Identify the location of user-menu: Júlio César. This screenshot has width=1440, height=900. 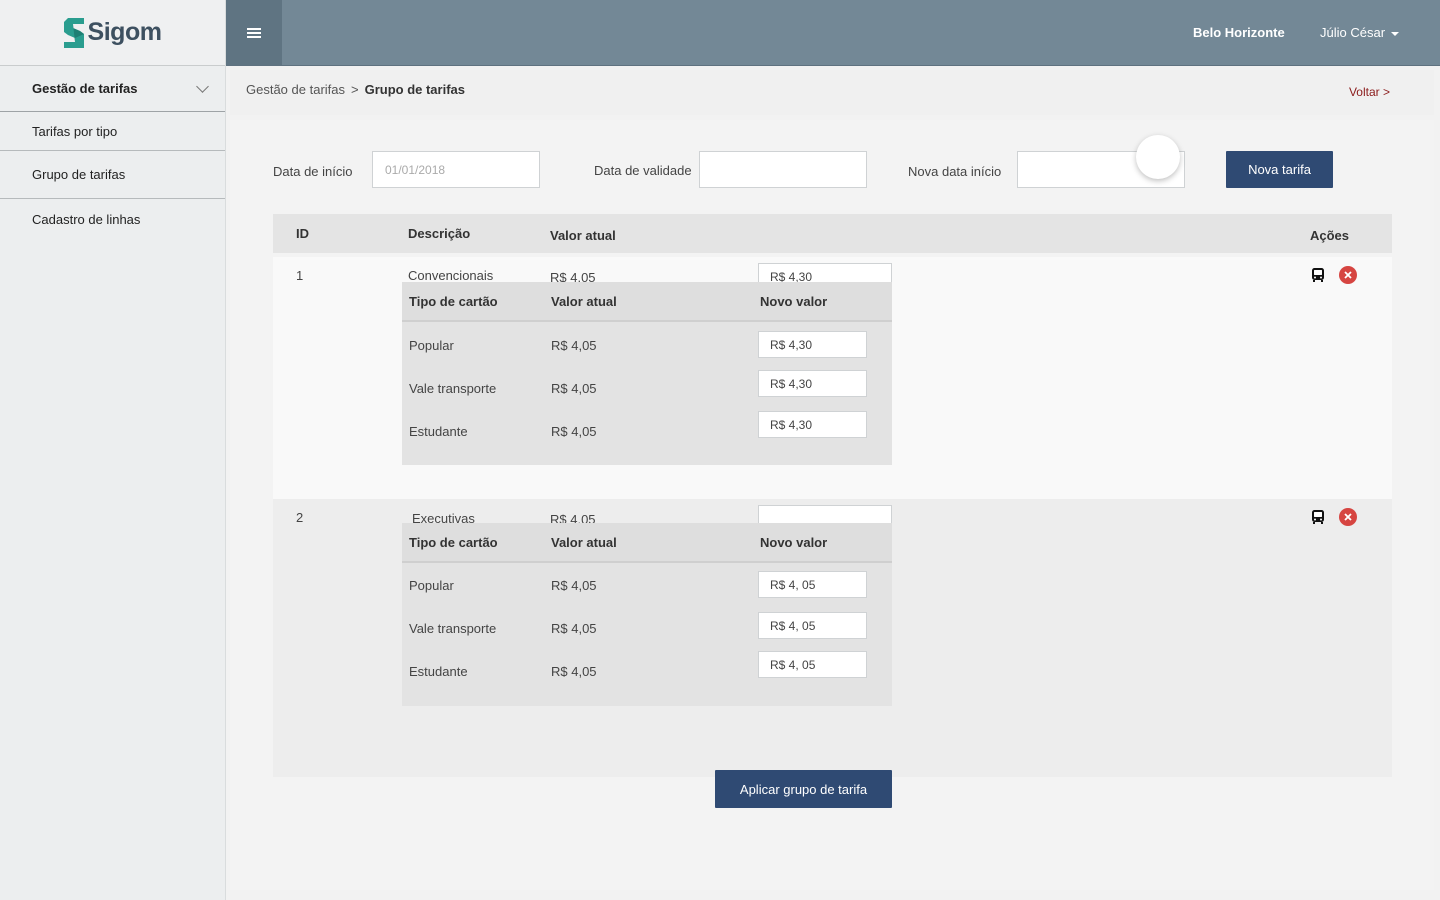
(1360, 32).